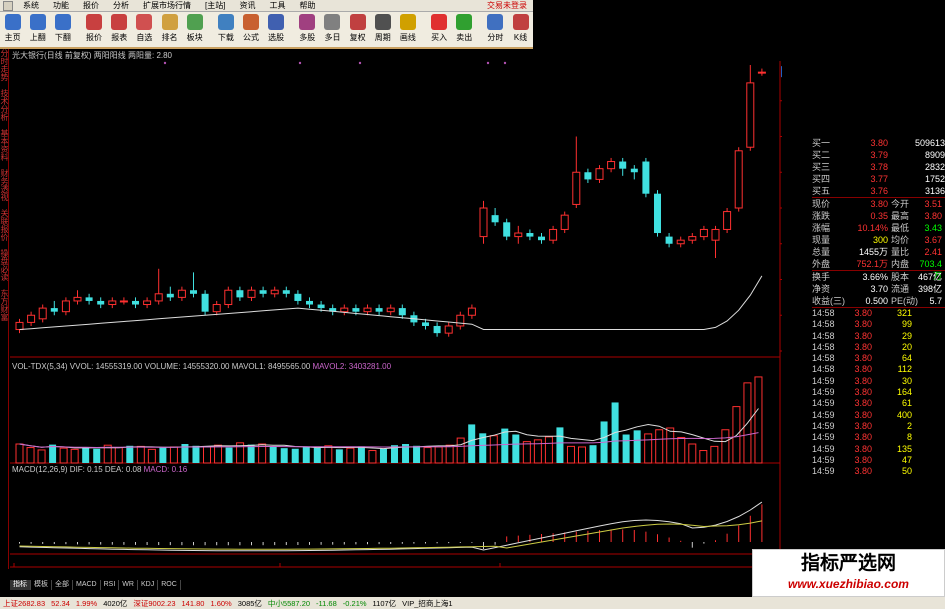  I want to click on toolbar-button-9: 公式, so click(250, 28).